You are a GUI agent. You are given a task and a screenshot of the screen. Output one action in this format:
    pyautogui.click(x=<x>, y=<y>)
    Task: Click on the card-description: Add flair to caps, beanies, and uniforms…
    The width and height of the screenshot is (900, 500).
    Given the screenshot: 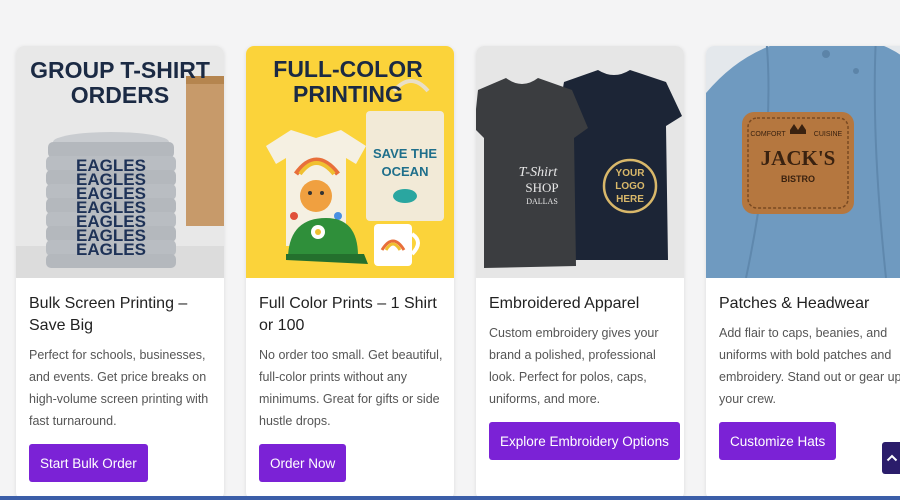 What is the action you would take?
    pyautogui.click(x=809, y=366)
    